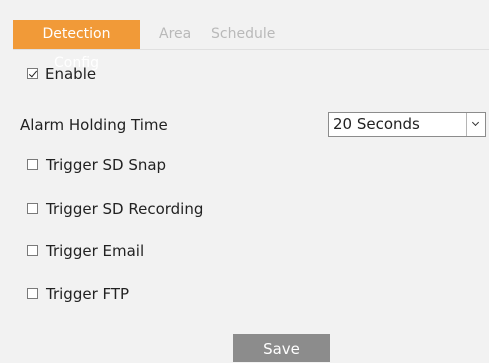 This screenshot has width=489, height=363. I want to click on trigger-sd-recording-label: Trigger SD Recording, so click(125, 209).